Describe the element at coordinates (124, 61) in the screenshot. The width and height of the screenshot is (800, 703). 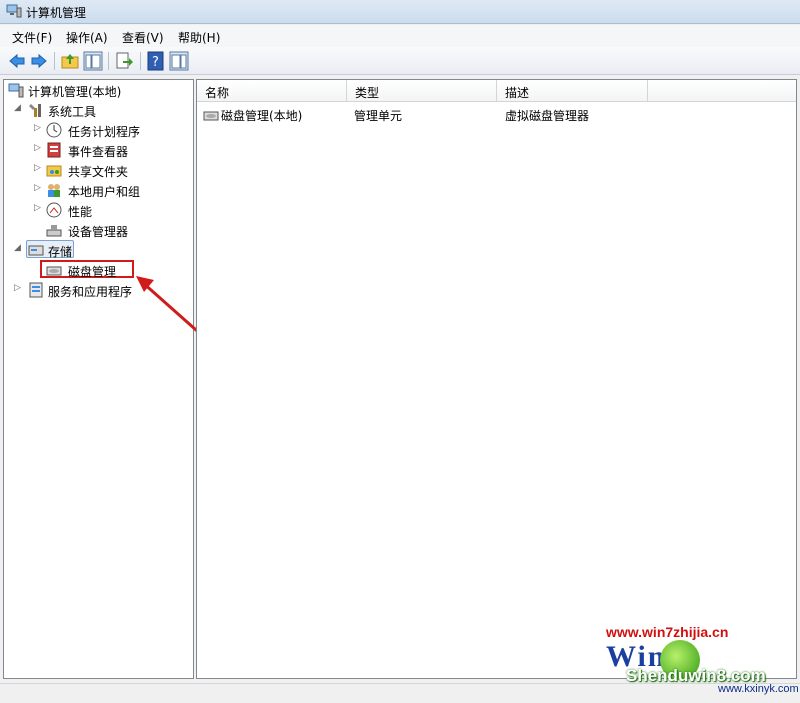
I see `export-list-icon` at that location.